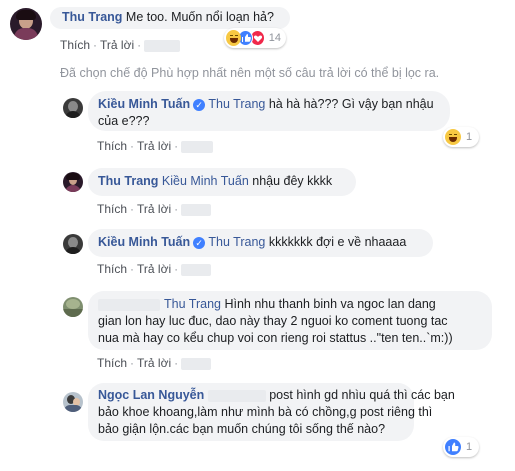 The width and height of the screenshot is (515, 471). I want to click on mention-blurred, so click(236, 395).